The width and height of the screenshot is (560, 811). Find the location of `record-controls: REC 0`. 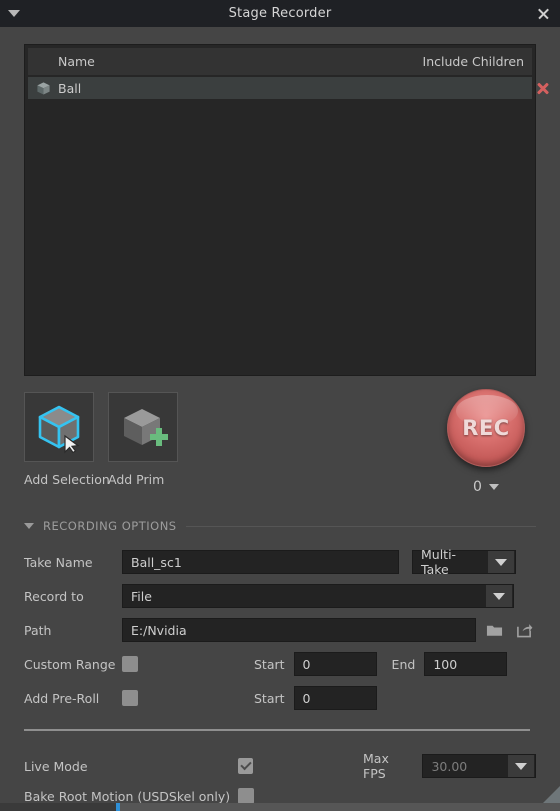

record-controls: REC 0 is located at coordinates (486, 442).